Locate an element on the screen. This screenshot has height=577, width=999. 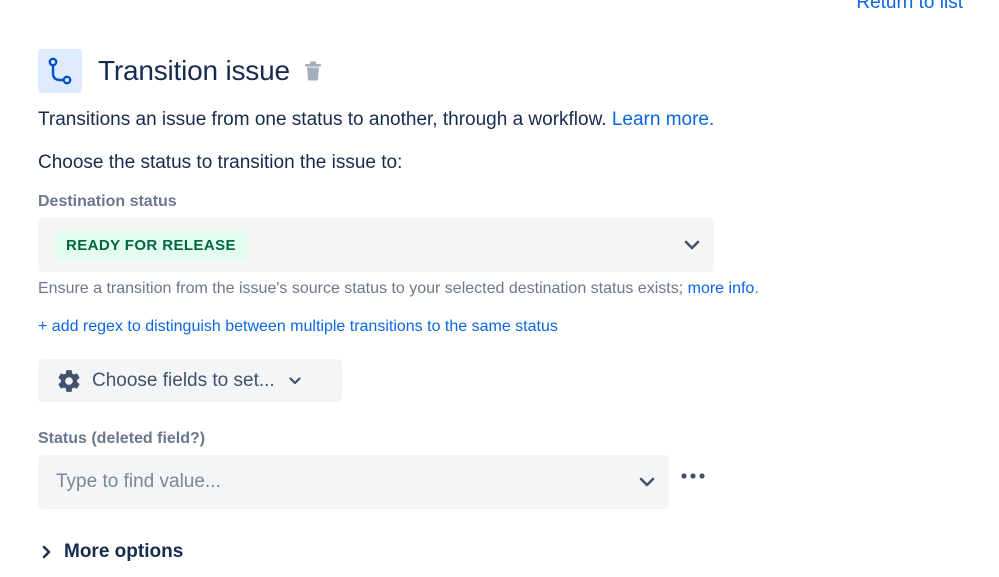
more-options-toggle: More options is located at coordinates (112, 552).